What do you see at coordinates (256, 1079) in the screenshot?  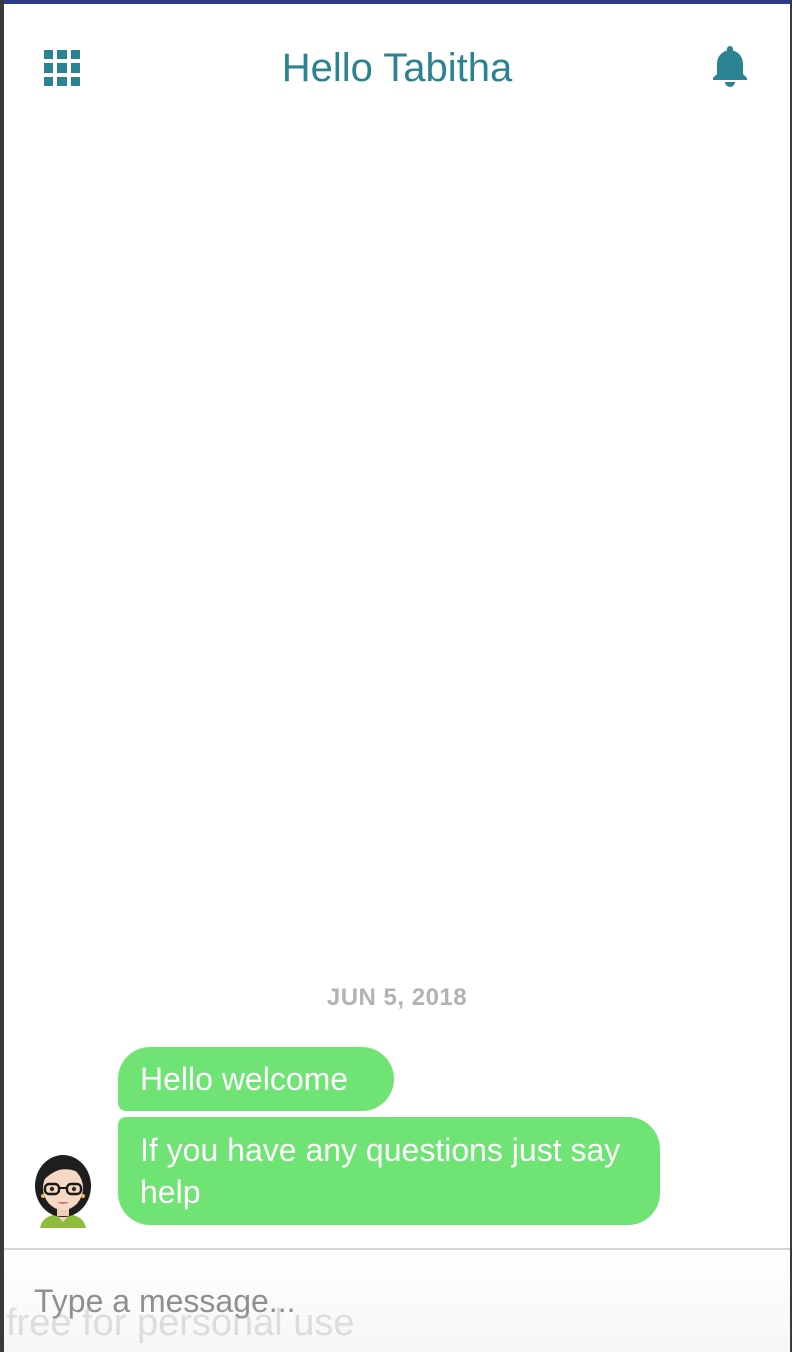 I see `chat-bubble: Hello welcome` at bounding box center [256, 1079].